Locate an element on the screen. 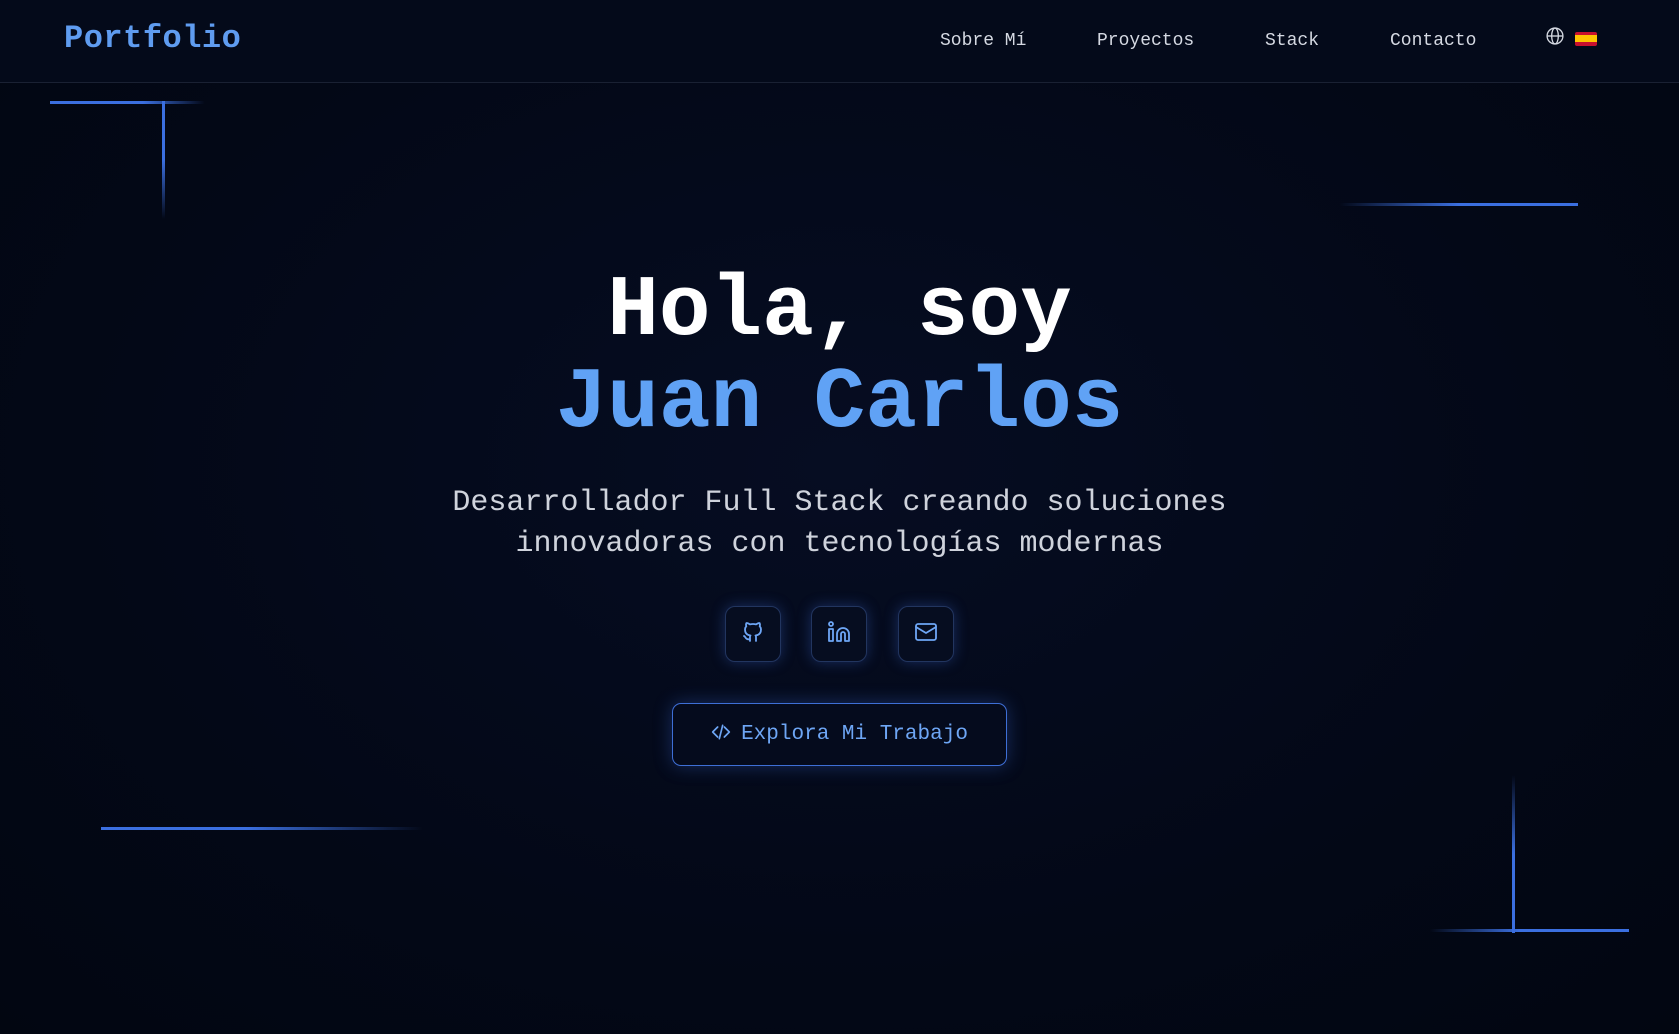 The width and height of the screenshot is (1679, 1034). decor-line-bottom-left-h is located at coordinates (262, 828).